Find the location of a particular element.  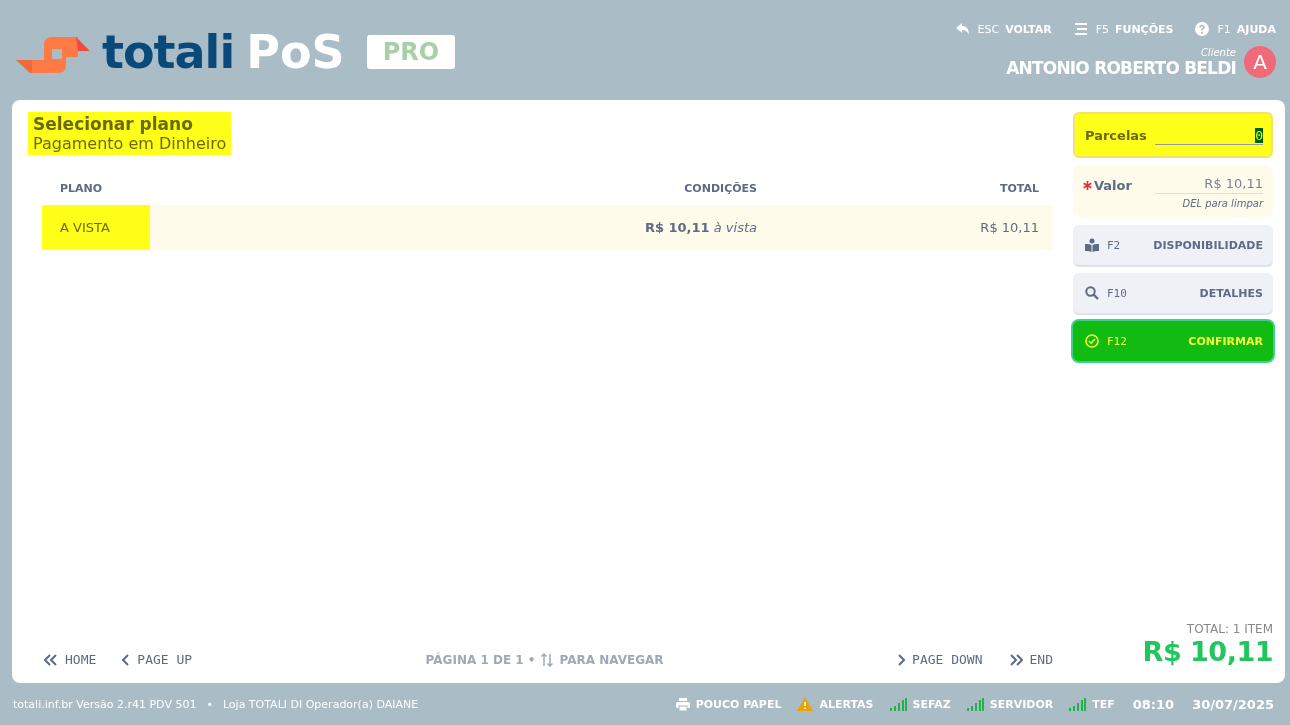

clock-time: 08:10 is located at coordinates (1153, 704).